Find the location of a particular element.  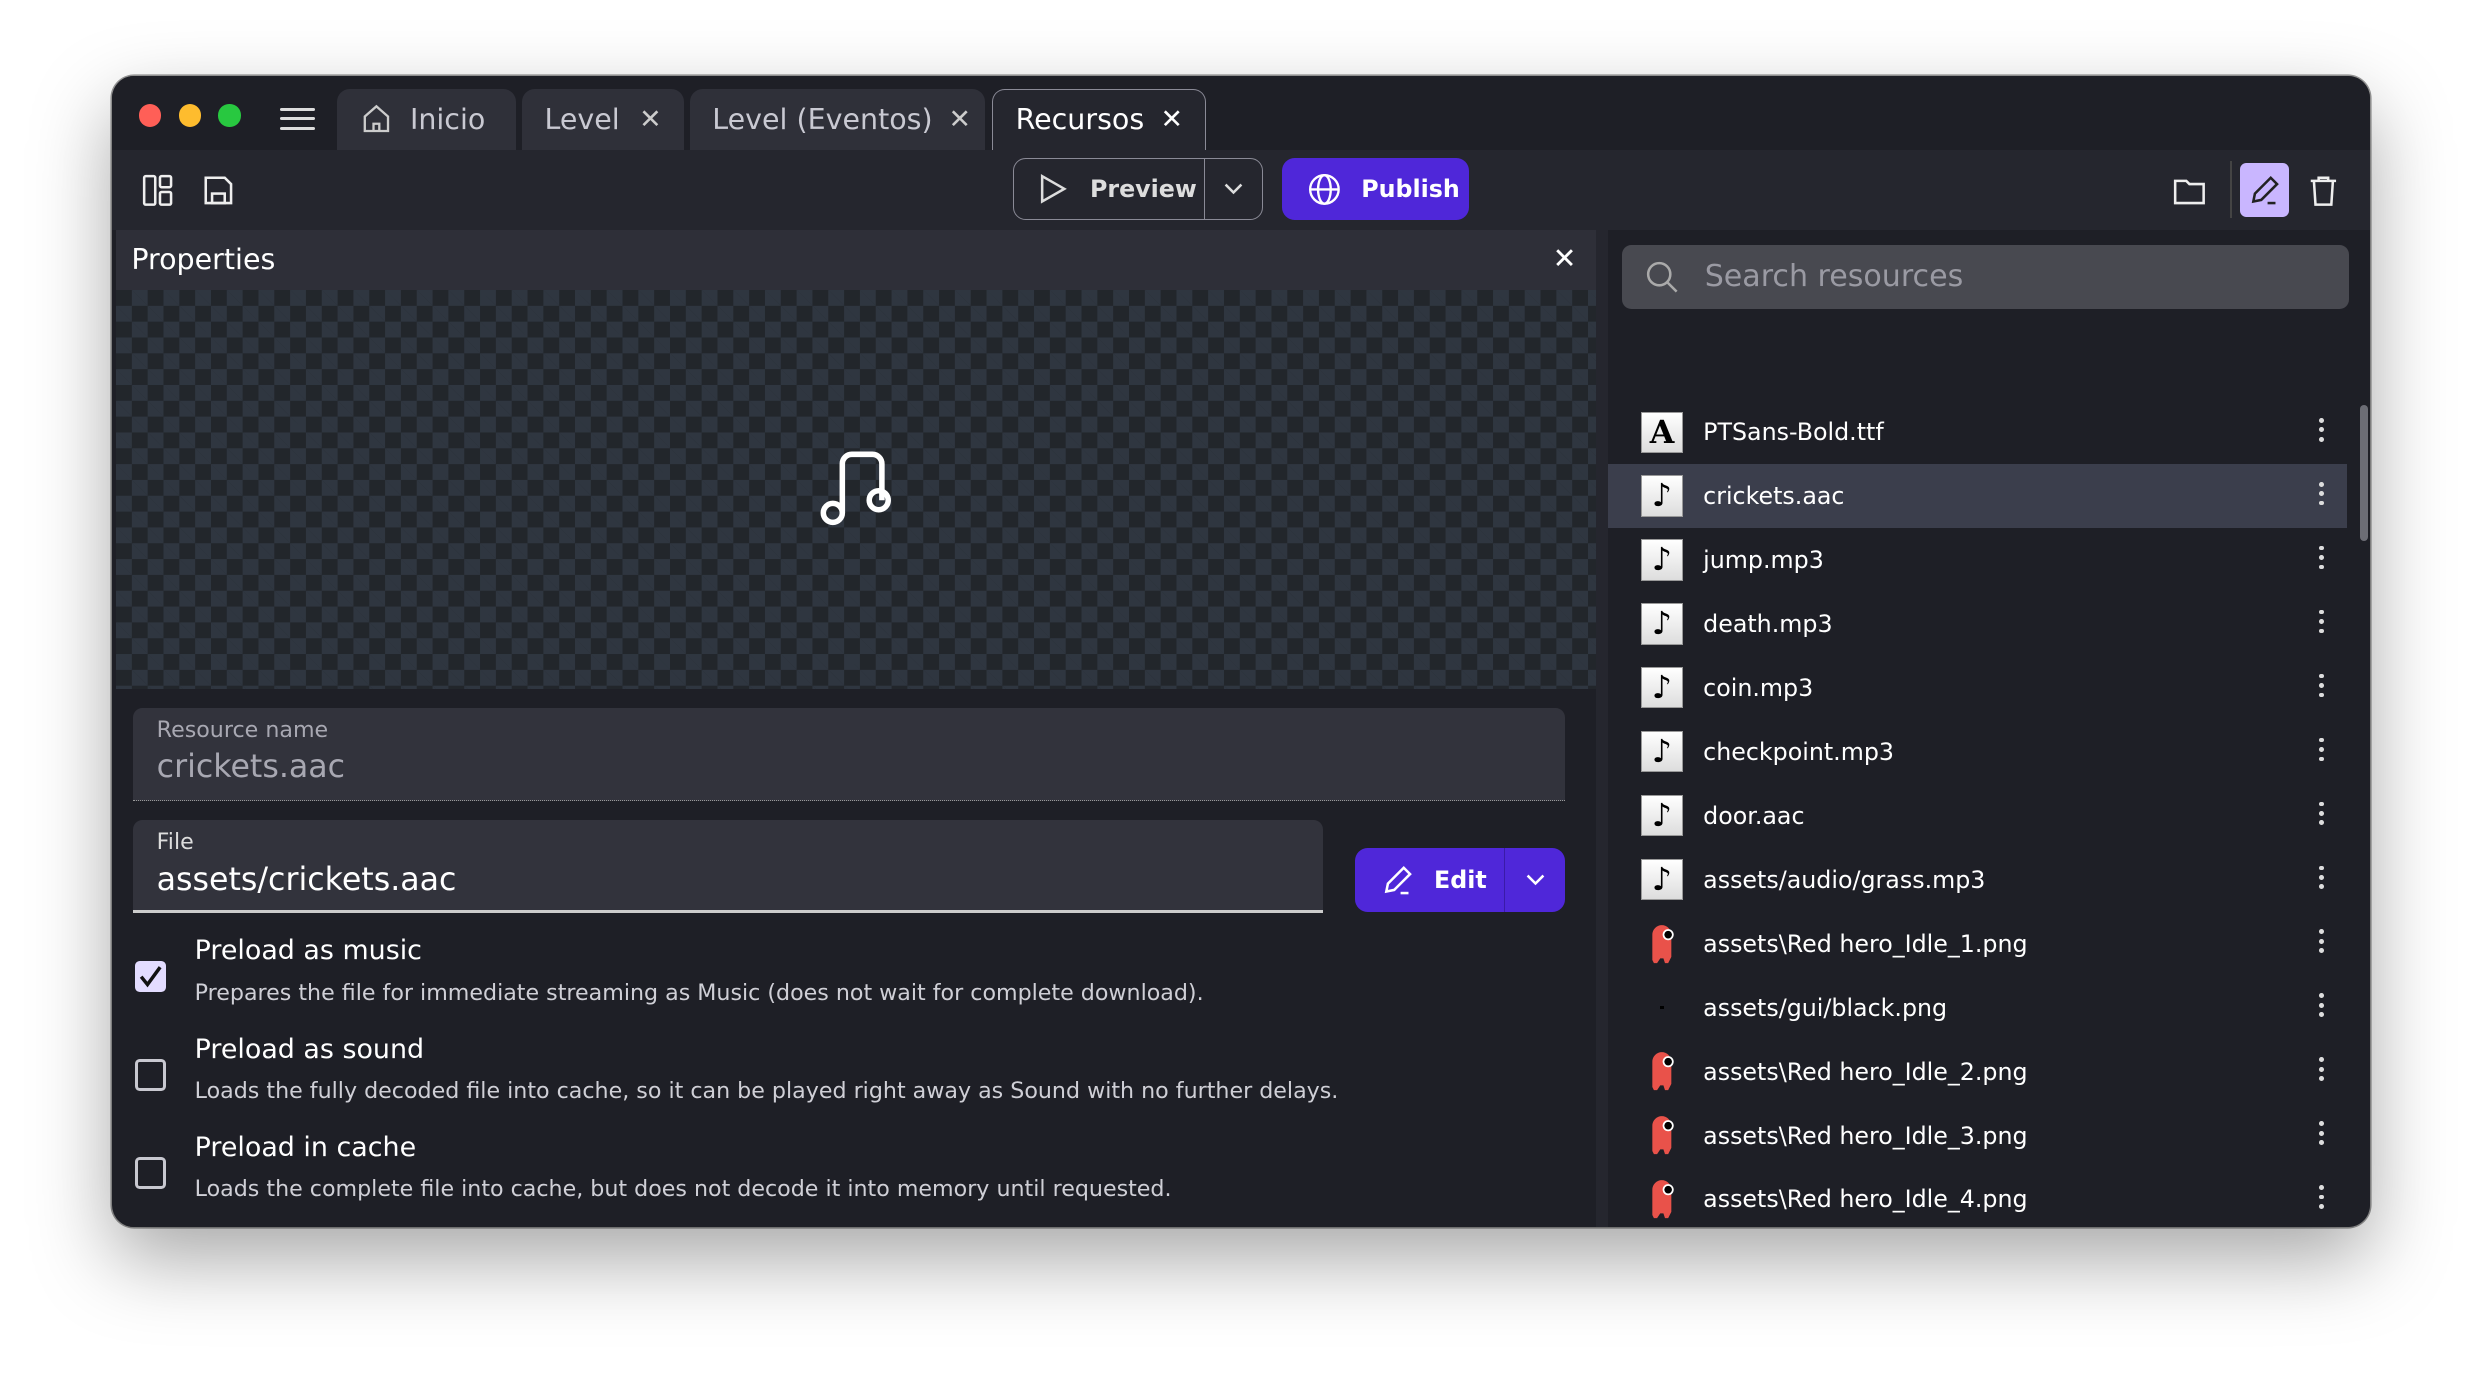

resource-name: PTSans-Bold.ttf is located at coordinates (1793, 432).